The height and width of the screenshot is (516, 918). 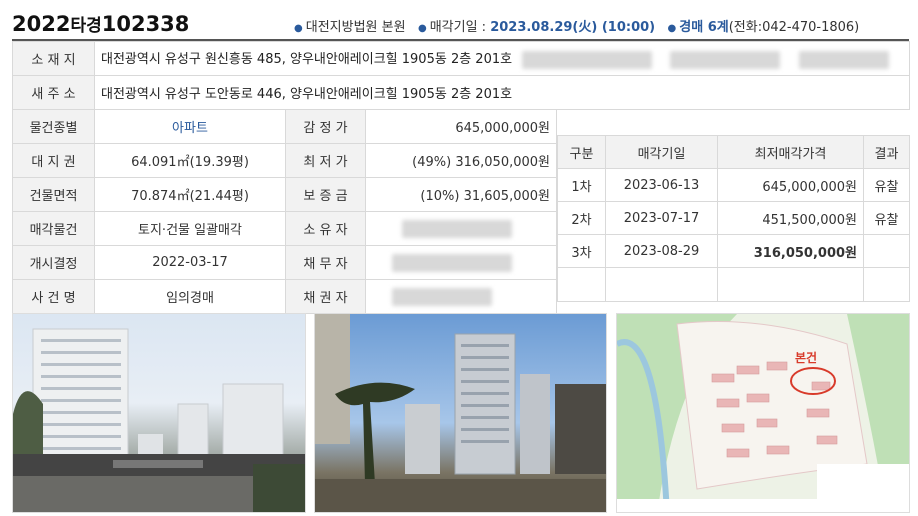 What do you see at coordinates (145, 24) in the screenshot?
I see `case-number: 102338` at bounding box center [145, 24].